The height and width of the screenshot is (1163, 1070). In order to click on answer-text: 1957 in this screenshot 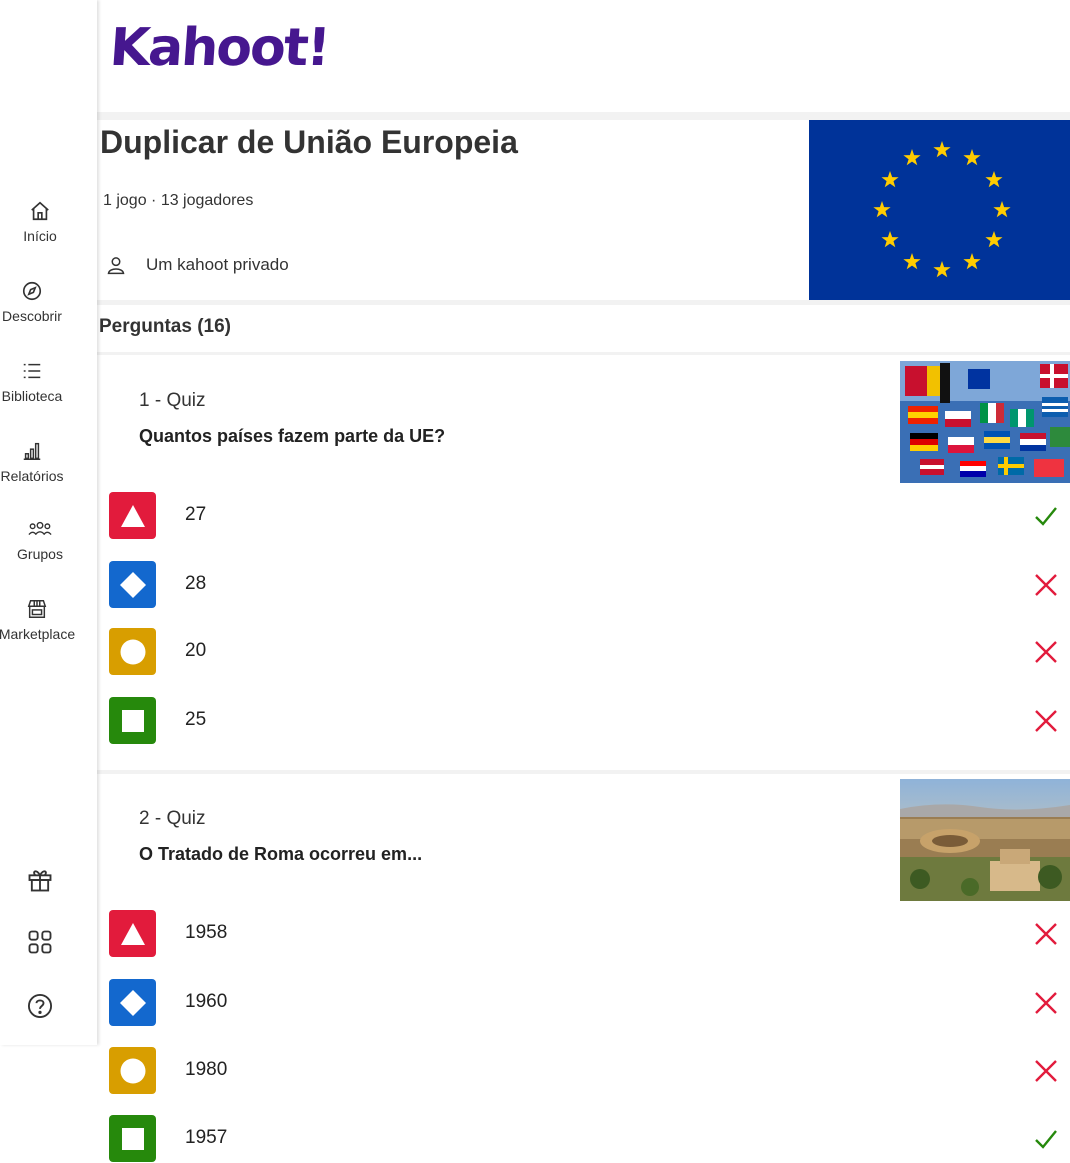, I will do `click(206, 1137)`.